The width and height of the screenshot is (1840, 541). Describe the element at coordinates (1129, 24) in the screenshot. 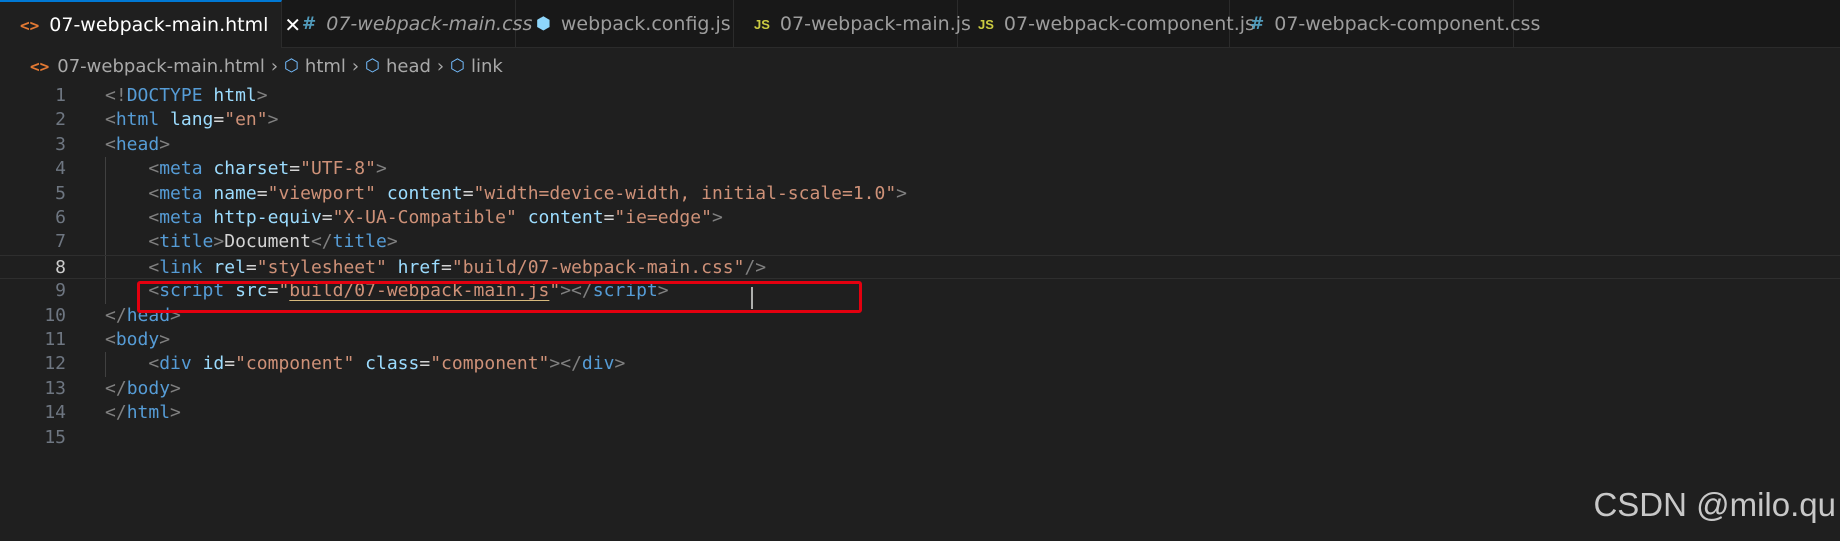

I see `tab-label: 07-webpack-component.js` at that location.